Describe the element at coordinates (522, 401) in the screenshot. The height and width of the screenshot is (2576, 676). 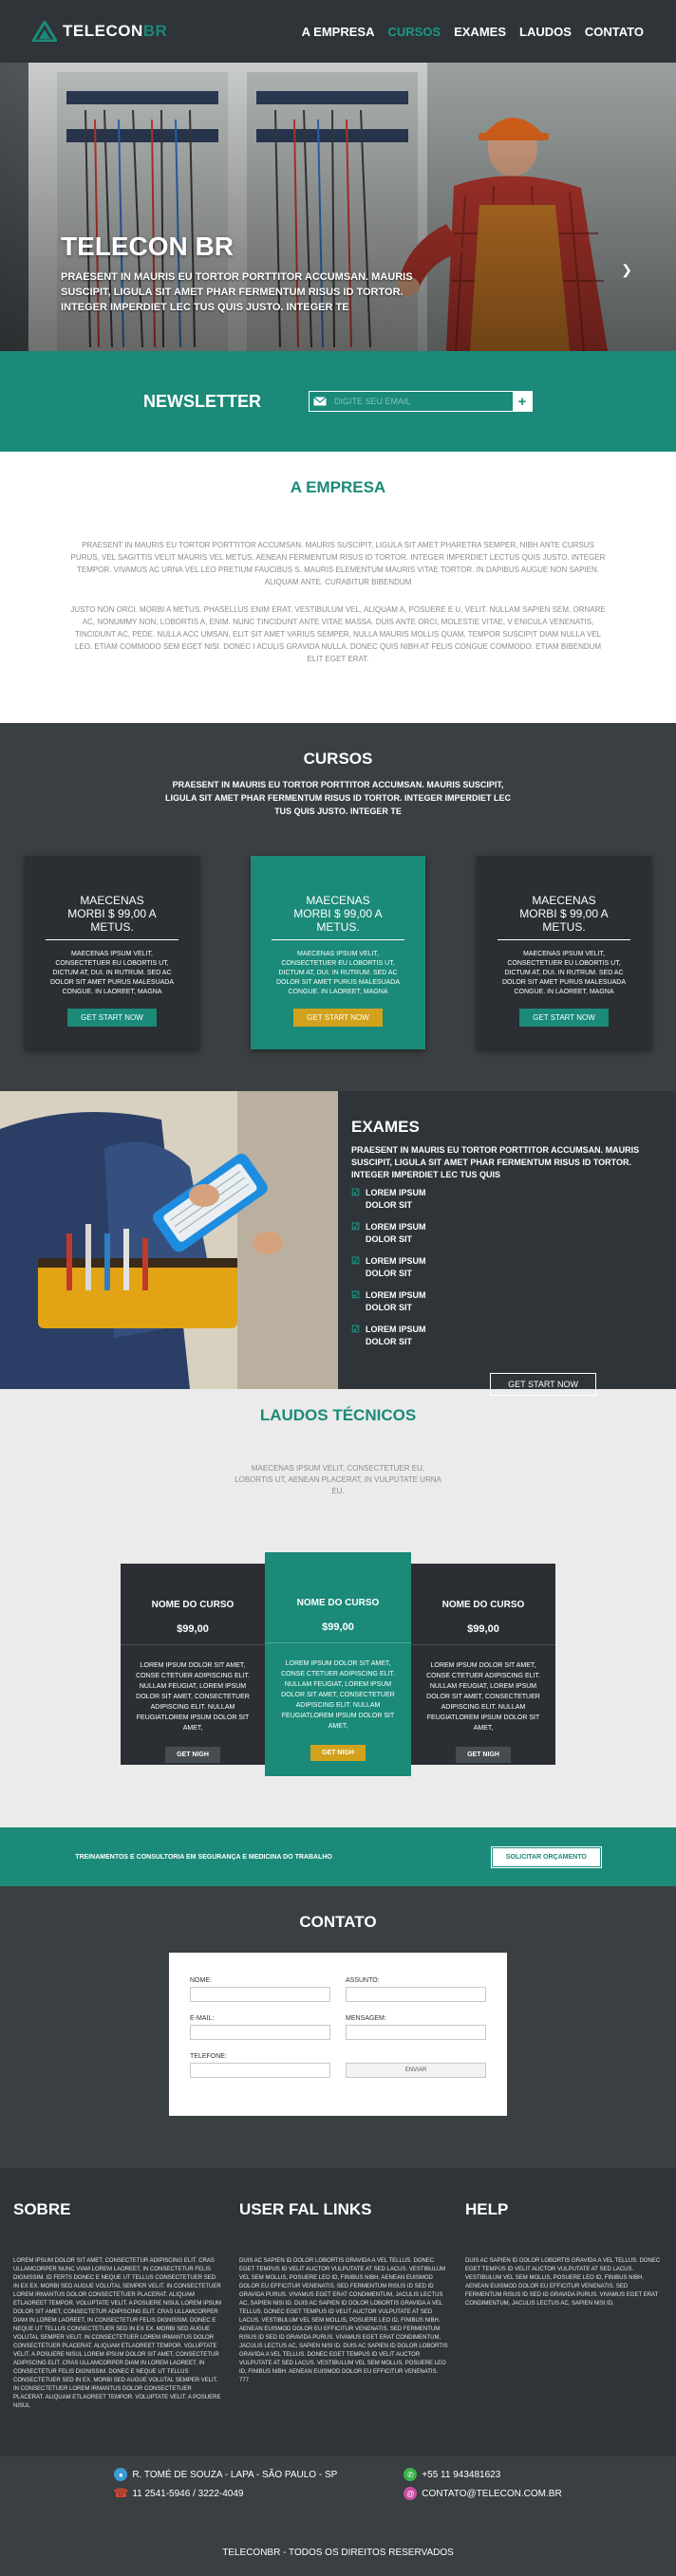
I see `newsletter-submit-button: +` at that location.